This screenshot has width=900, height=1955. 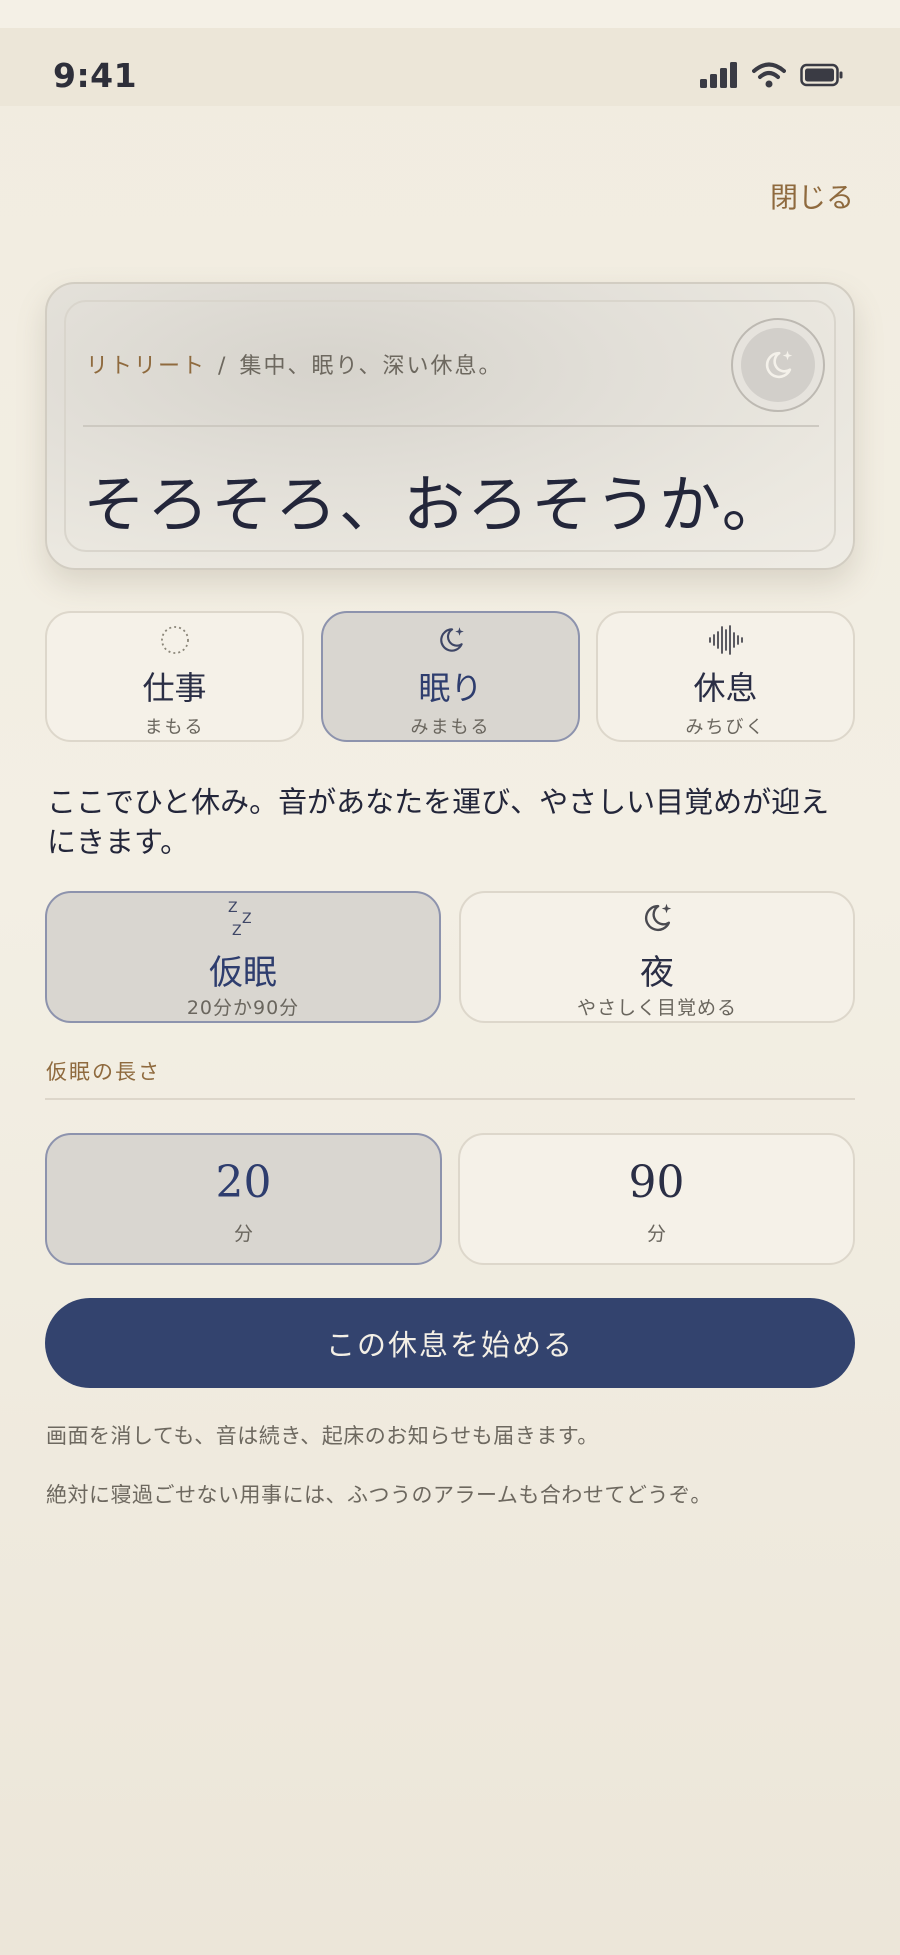 I want to click on breadcrumb-root: リトリート, so click(x=146, y=366).